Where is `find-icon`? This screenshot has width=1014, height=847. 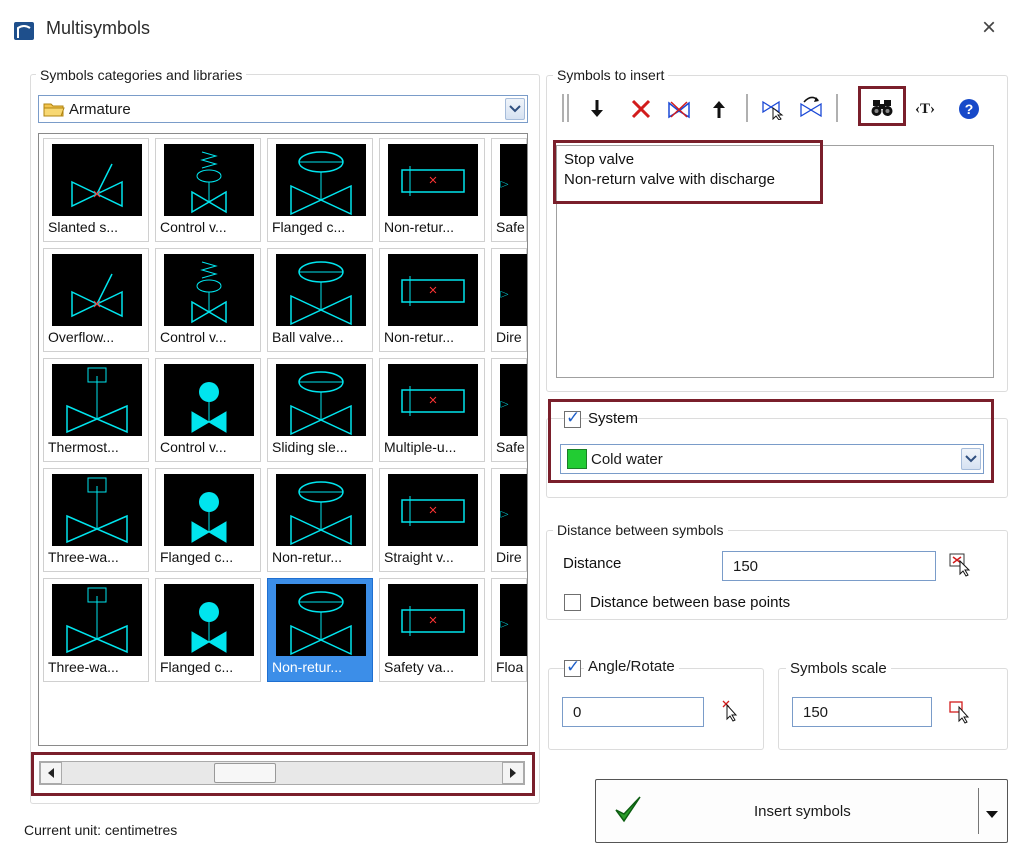
find-icon is located at coordinates (882, 108).